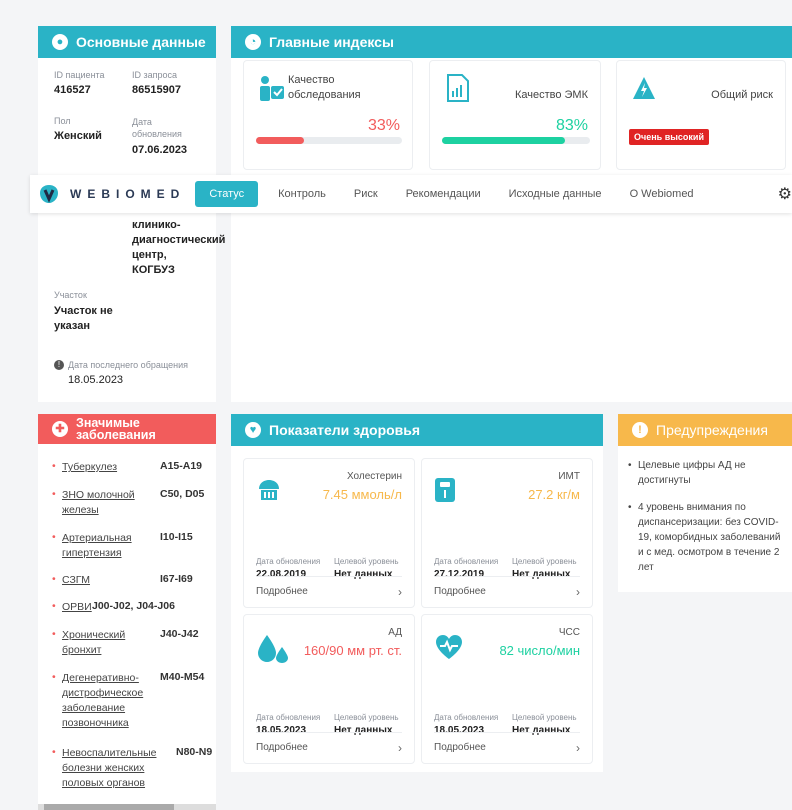 Image resolution: width=792 pixels, height=810 pixels. I want to click on district-value: Участок не указан, so click(83, 318).